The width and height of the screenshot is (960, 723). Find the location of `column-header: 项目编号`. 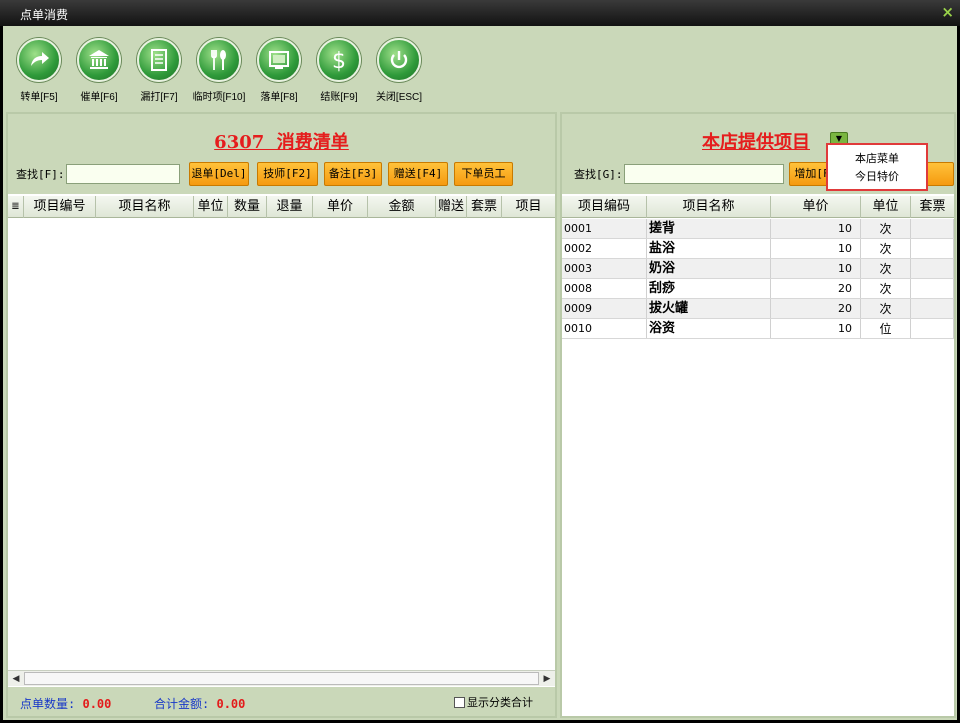

column-header: 项目编号 is located at coordinates (60, 207).